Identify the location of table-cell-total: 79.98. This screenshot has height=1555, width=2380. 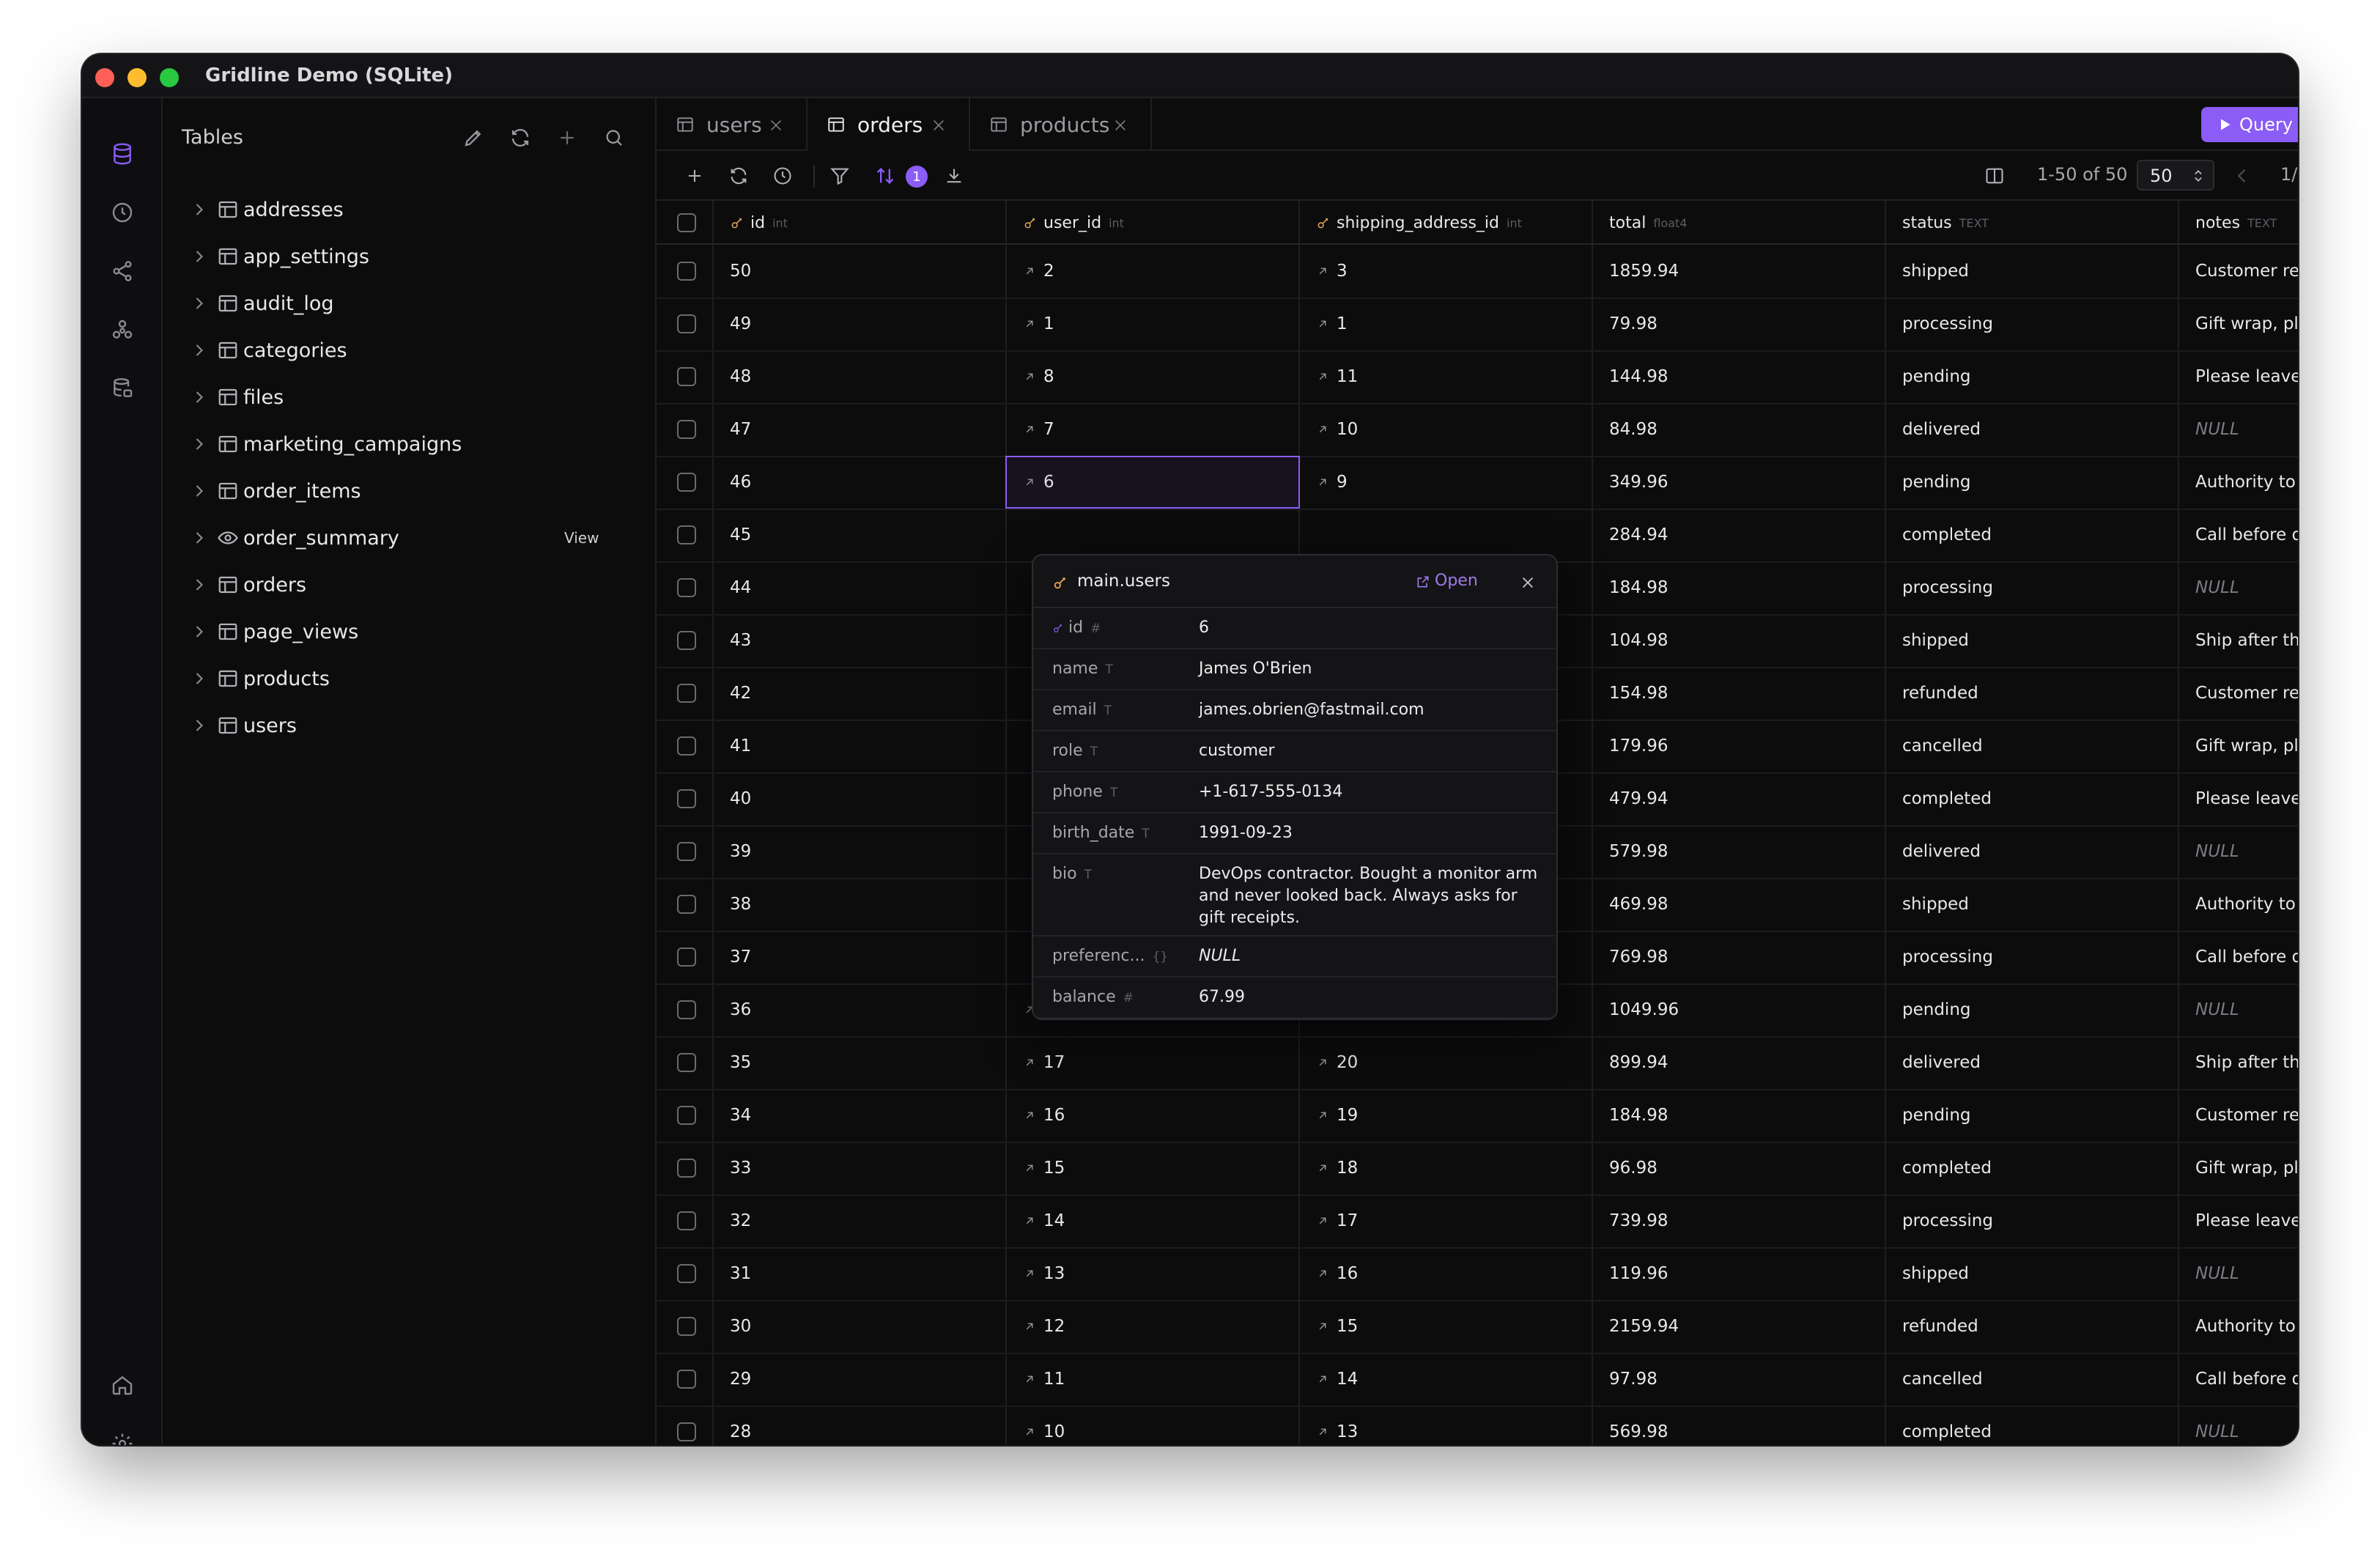
(1744, 324).